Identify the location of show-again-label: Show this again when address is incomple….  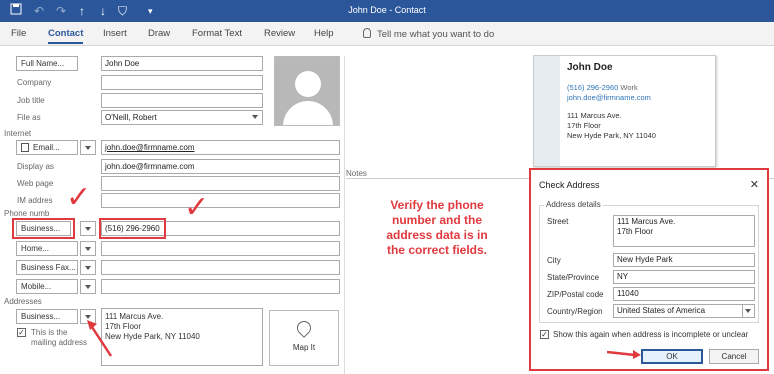
(651, 334).